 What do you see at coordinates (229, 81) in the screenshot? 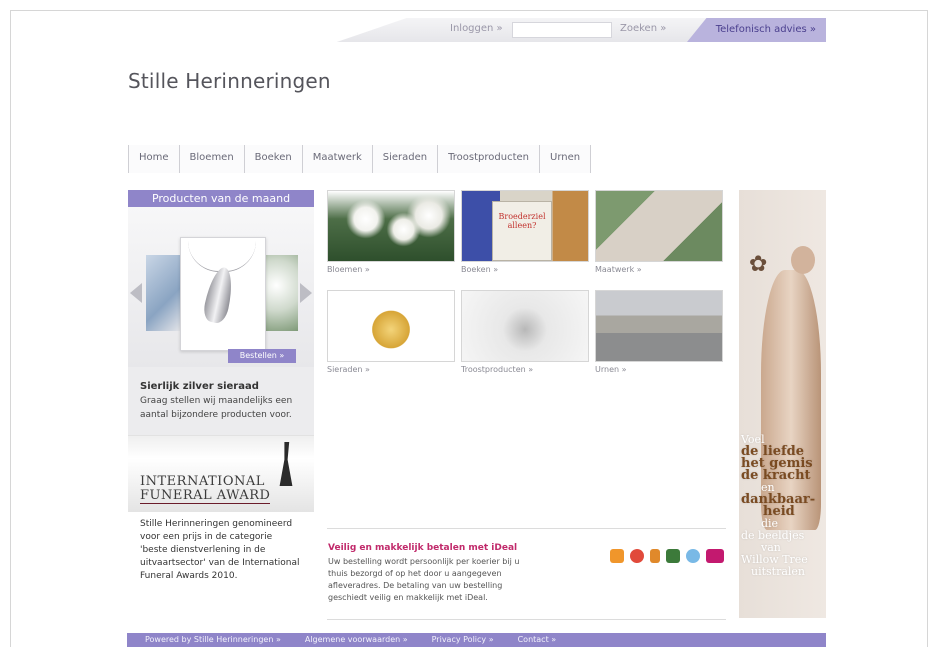
I see `site-title: Stille Herinneringen` at bounding box center [229, 81].